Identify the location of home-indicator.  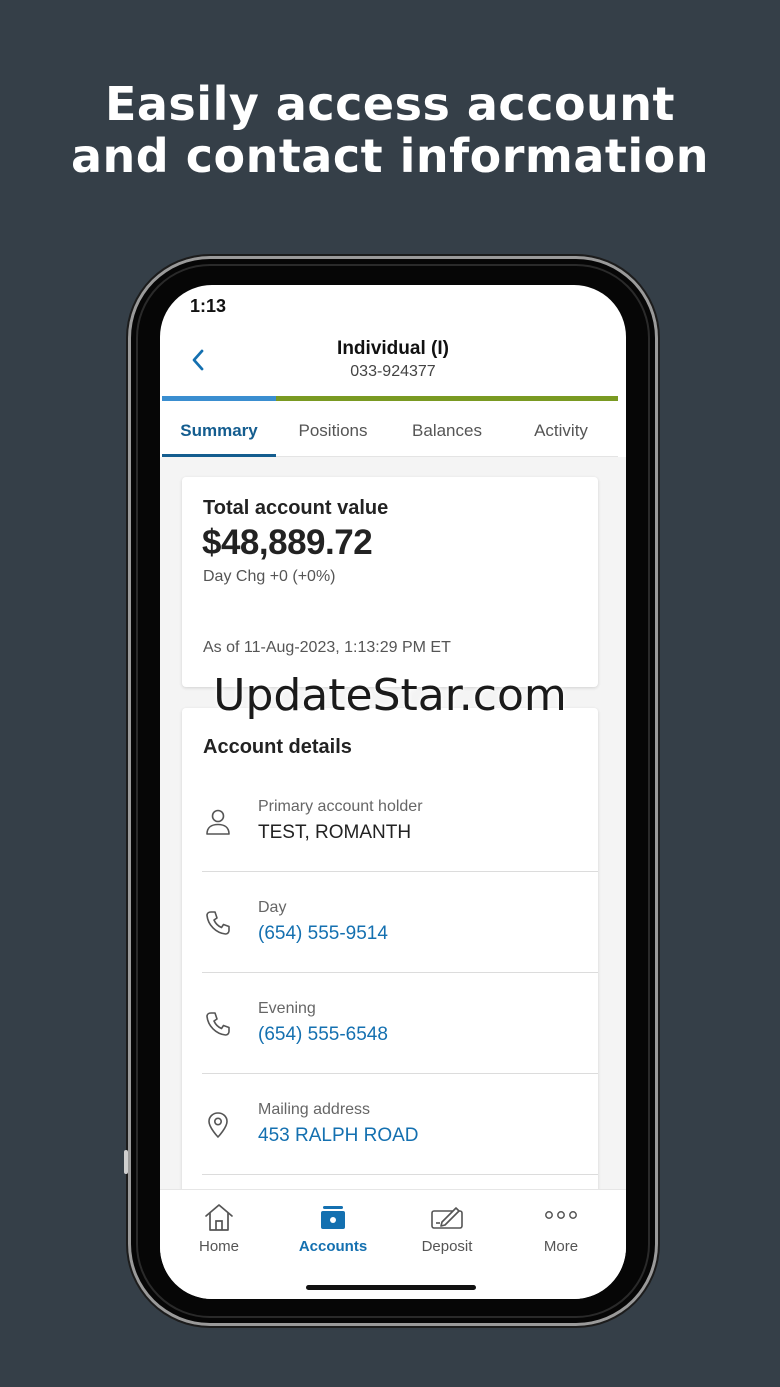
(391, 1287).